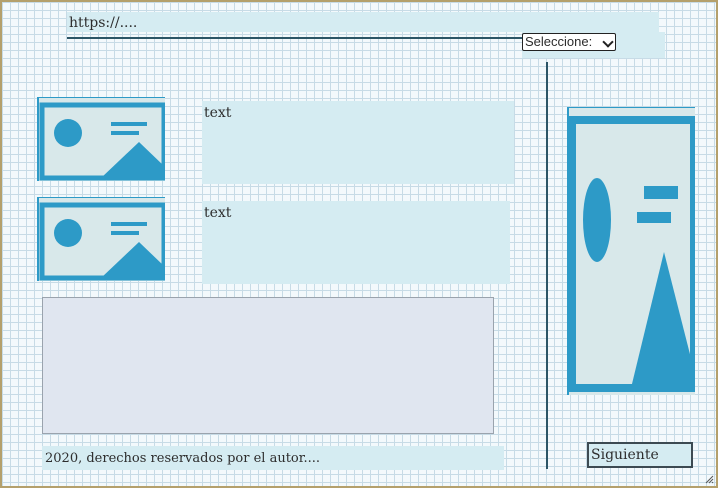 The image size is (718, 488). Describe the element at coordinates (363, 22) in the screenshot. I see `url-bar` at that location.